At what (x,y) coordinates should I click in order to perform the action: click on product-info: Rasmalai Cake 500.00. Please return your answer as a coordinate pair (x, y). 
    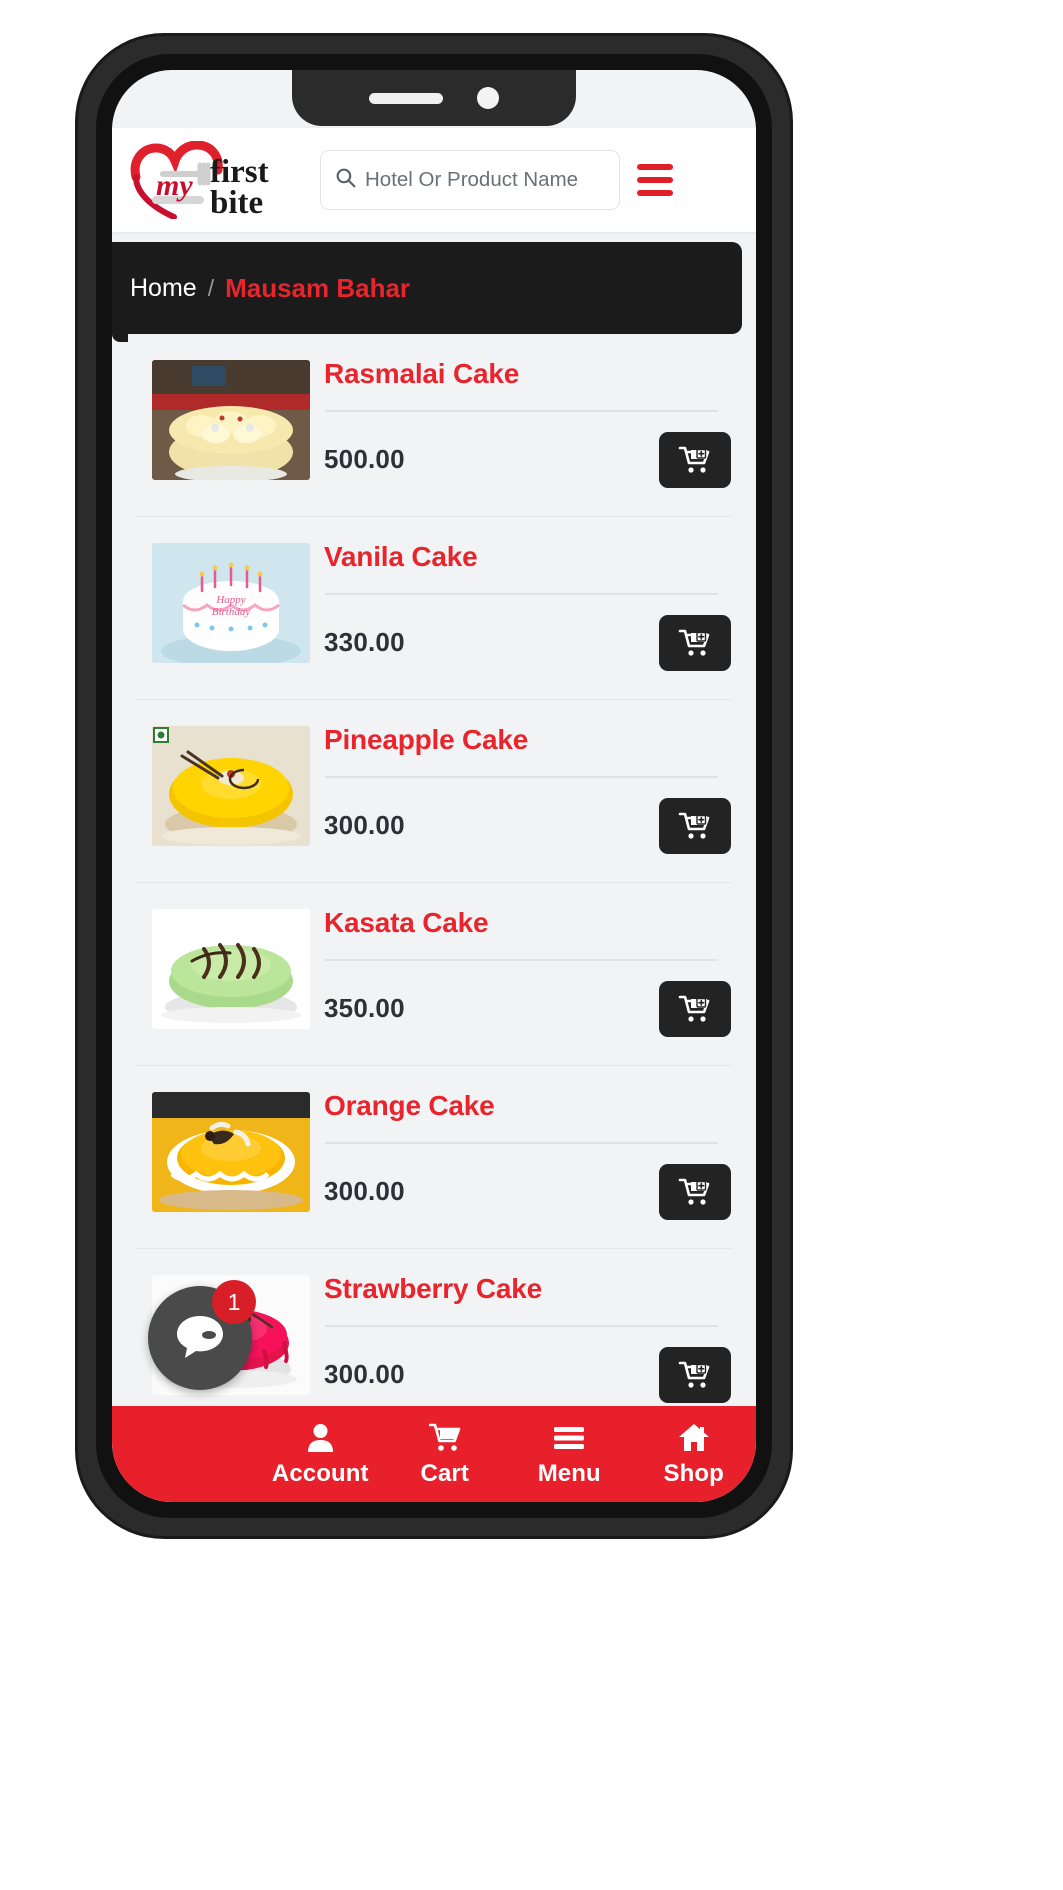
    Looking at the image, I should click on (528, 420).